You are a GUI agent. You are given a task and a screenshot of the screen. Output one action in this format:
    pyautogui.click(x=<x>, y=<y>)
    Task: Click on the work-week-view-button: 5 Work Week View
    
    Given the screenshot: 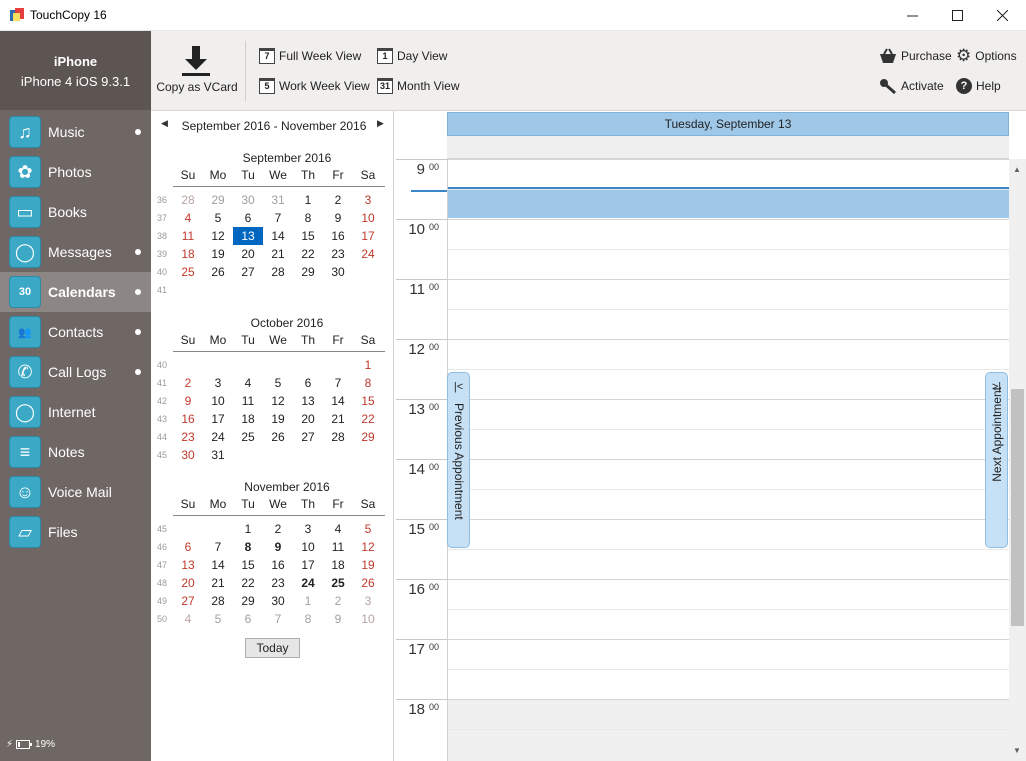 What is the action you would take?
    pyautogui.click(x=314, y=86)
    